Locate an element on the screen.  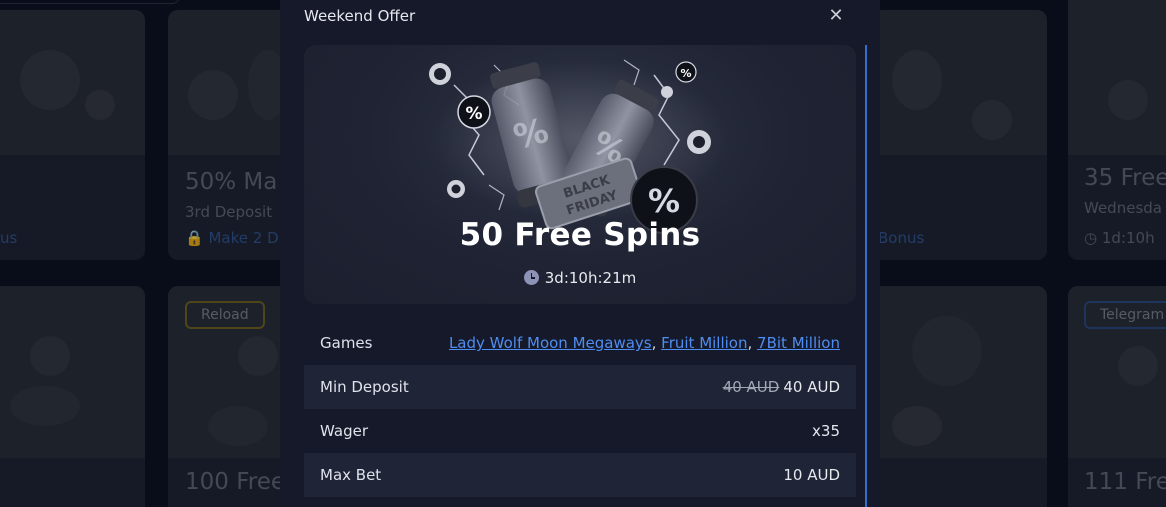
close-button: ✕ is located at coordinates (836, 16).